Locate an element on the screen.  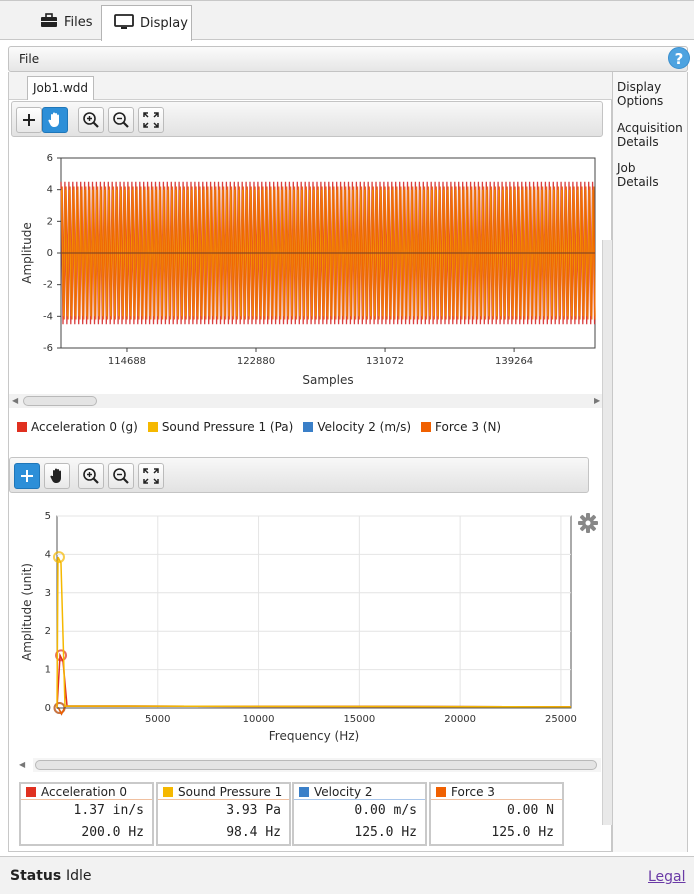
gear-icon is located at coordinates (588, 524).